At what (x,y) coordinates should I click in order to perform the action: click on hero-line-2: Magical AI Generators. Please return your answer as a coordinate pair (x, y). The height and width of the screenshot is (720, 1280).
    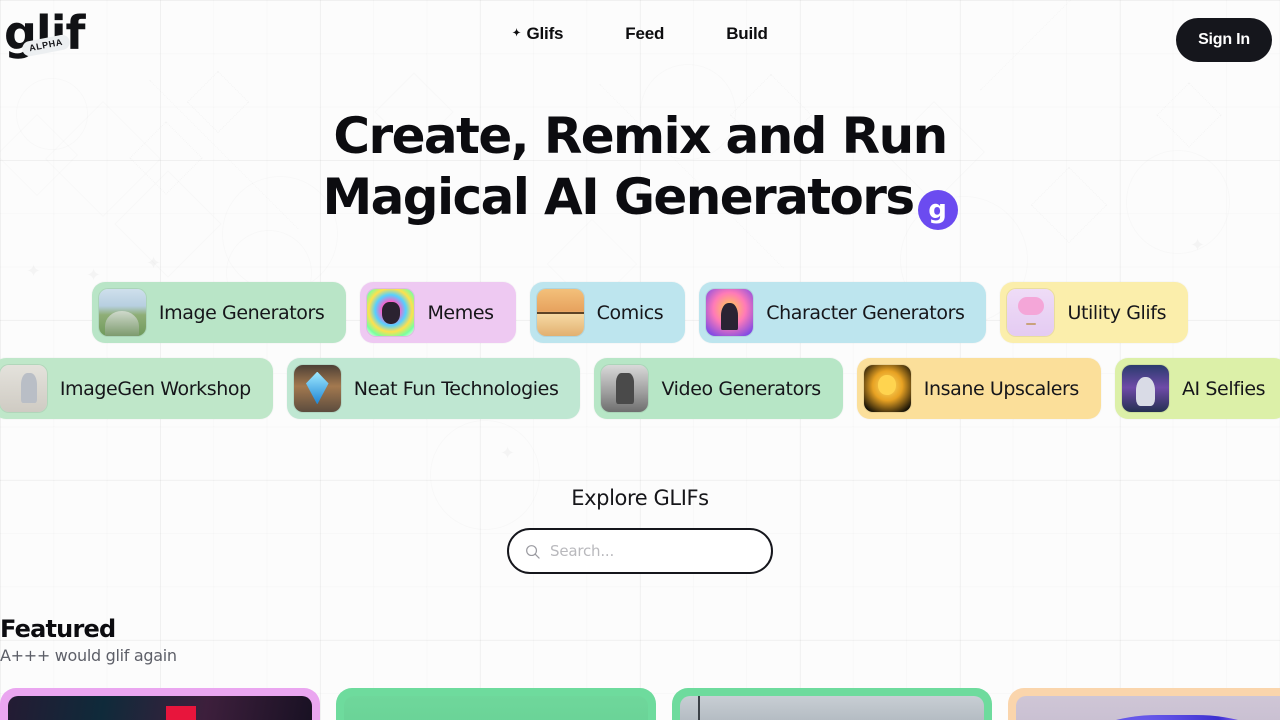
    Looking at the image, I should click on (619, 197).